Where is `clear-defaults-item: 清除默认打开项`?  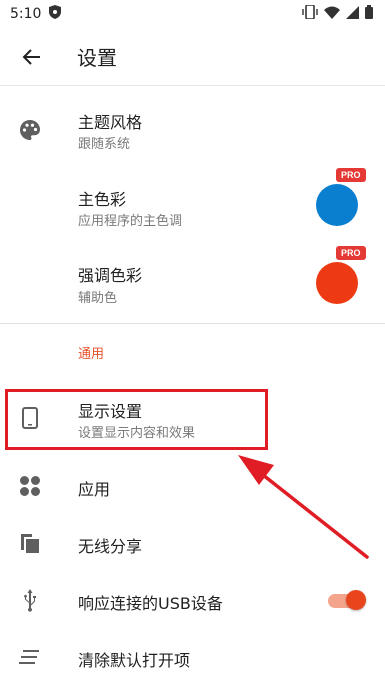
clear-defaults-item: 清除默认打开项 is located at coordinates (192, 657).